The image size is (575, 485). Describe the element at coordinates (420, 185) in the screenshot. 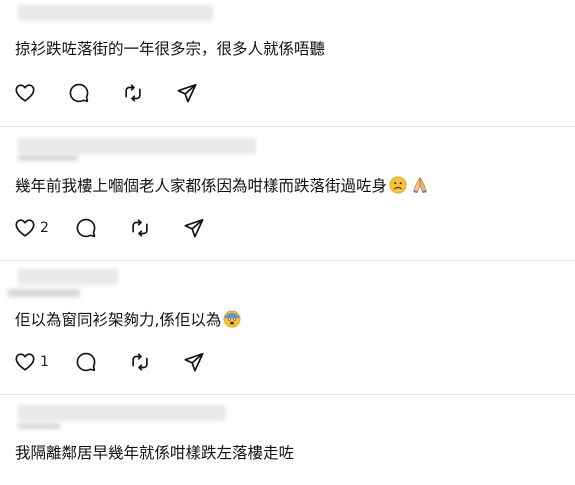

I see `folded-hands-emoji` at that location.